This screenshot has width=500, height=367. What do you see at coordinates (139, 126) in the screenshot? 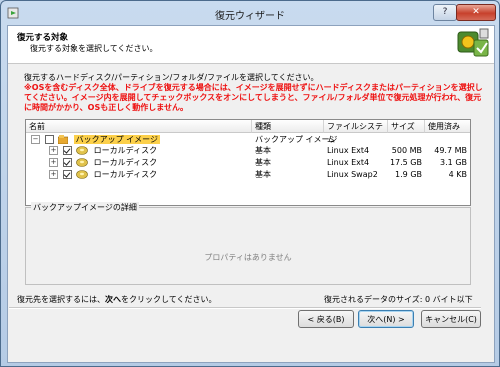
I see `column-header-name: 名前` at bounding box center [139, 126].